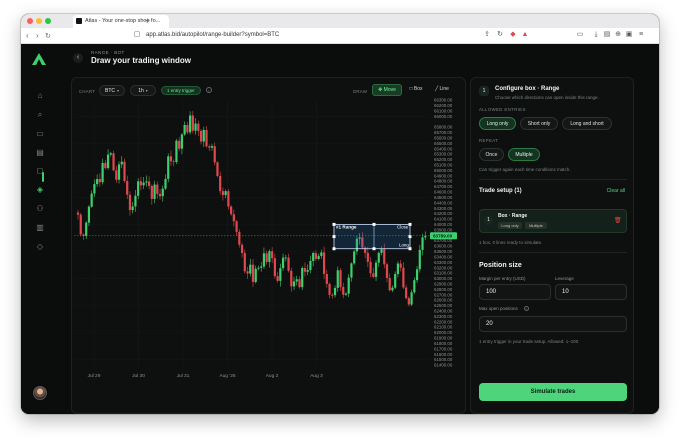 Image resolution: width=680 pixels, height=442 pixels. What do you see at coordinates (616, 191) in the screenshot?
I see `clear-all-button: Clear all` at bounding box center [616, 191].